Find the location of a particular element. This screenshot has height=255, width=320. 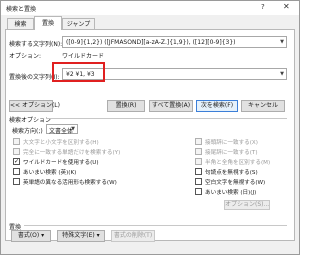

fuzzy-jp-label: あいまい検索 (日)(J) is located at coordinates (231, 193).